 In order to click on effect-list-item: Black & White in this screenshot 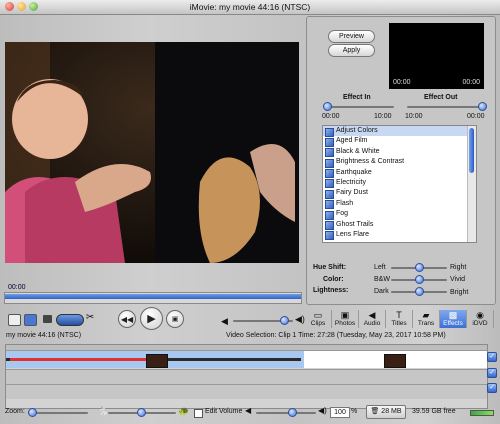, I will do `click(399, 152)`.